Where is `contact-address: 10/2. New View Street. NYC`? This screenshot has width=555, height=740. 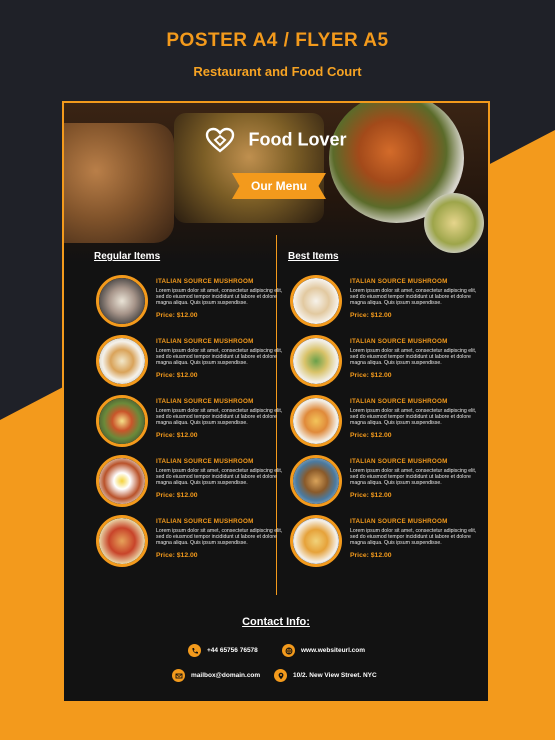 contact-address: 10/2. New View Street. NYC is located at coordinates (325, 675).